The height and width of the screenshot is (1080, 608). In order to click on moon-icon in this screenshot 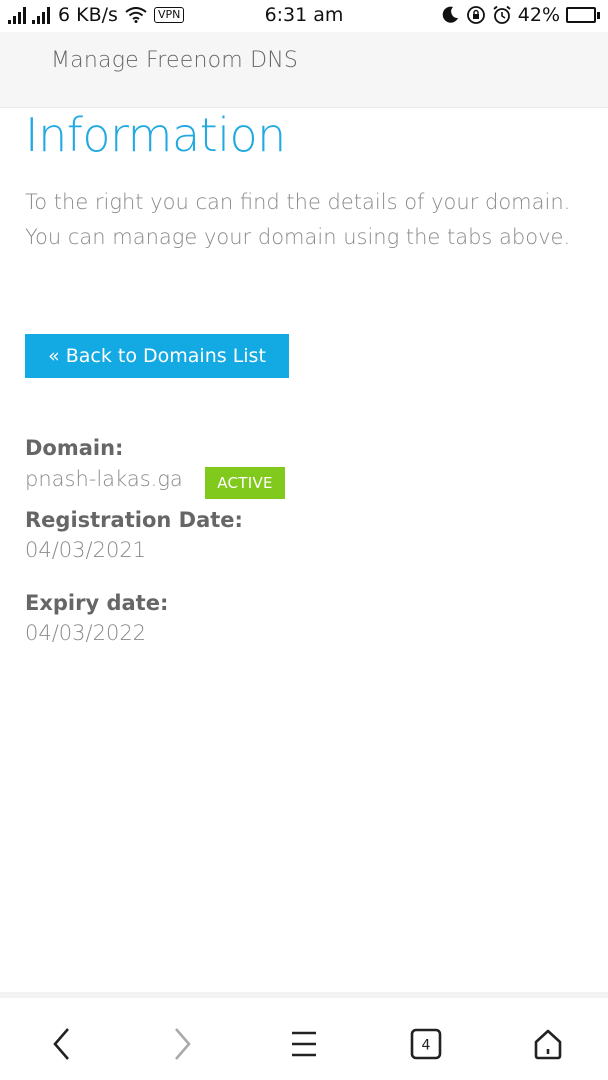, I will do `click(450, 14)`.